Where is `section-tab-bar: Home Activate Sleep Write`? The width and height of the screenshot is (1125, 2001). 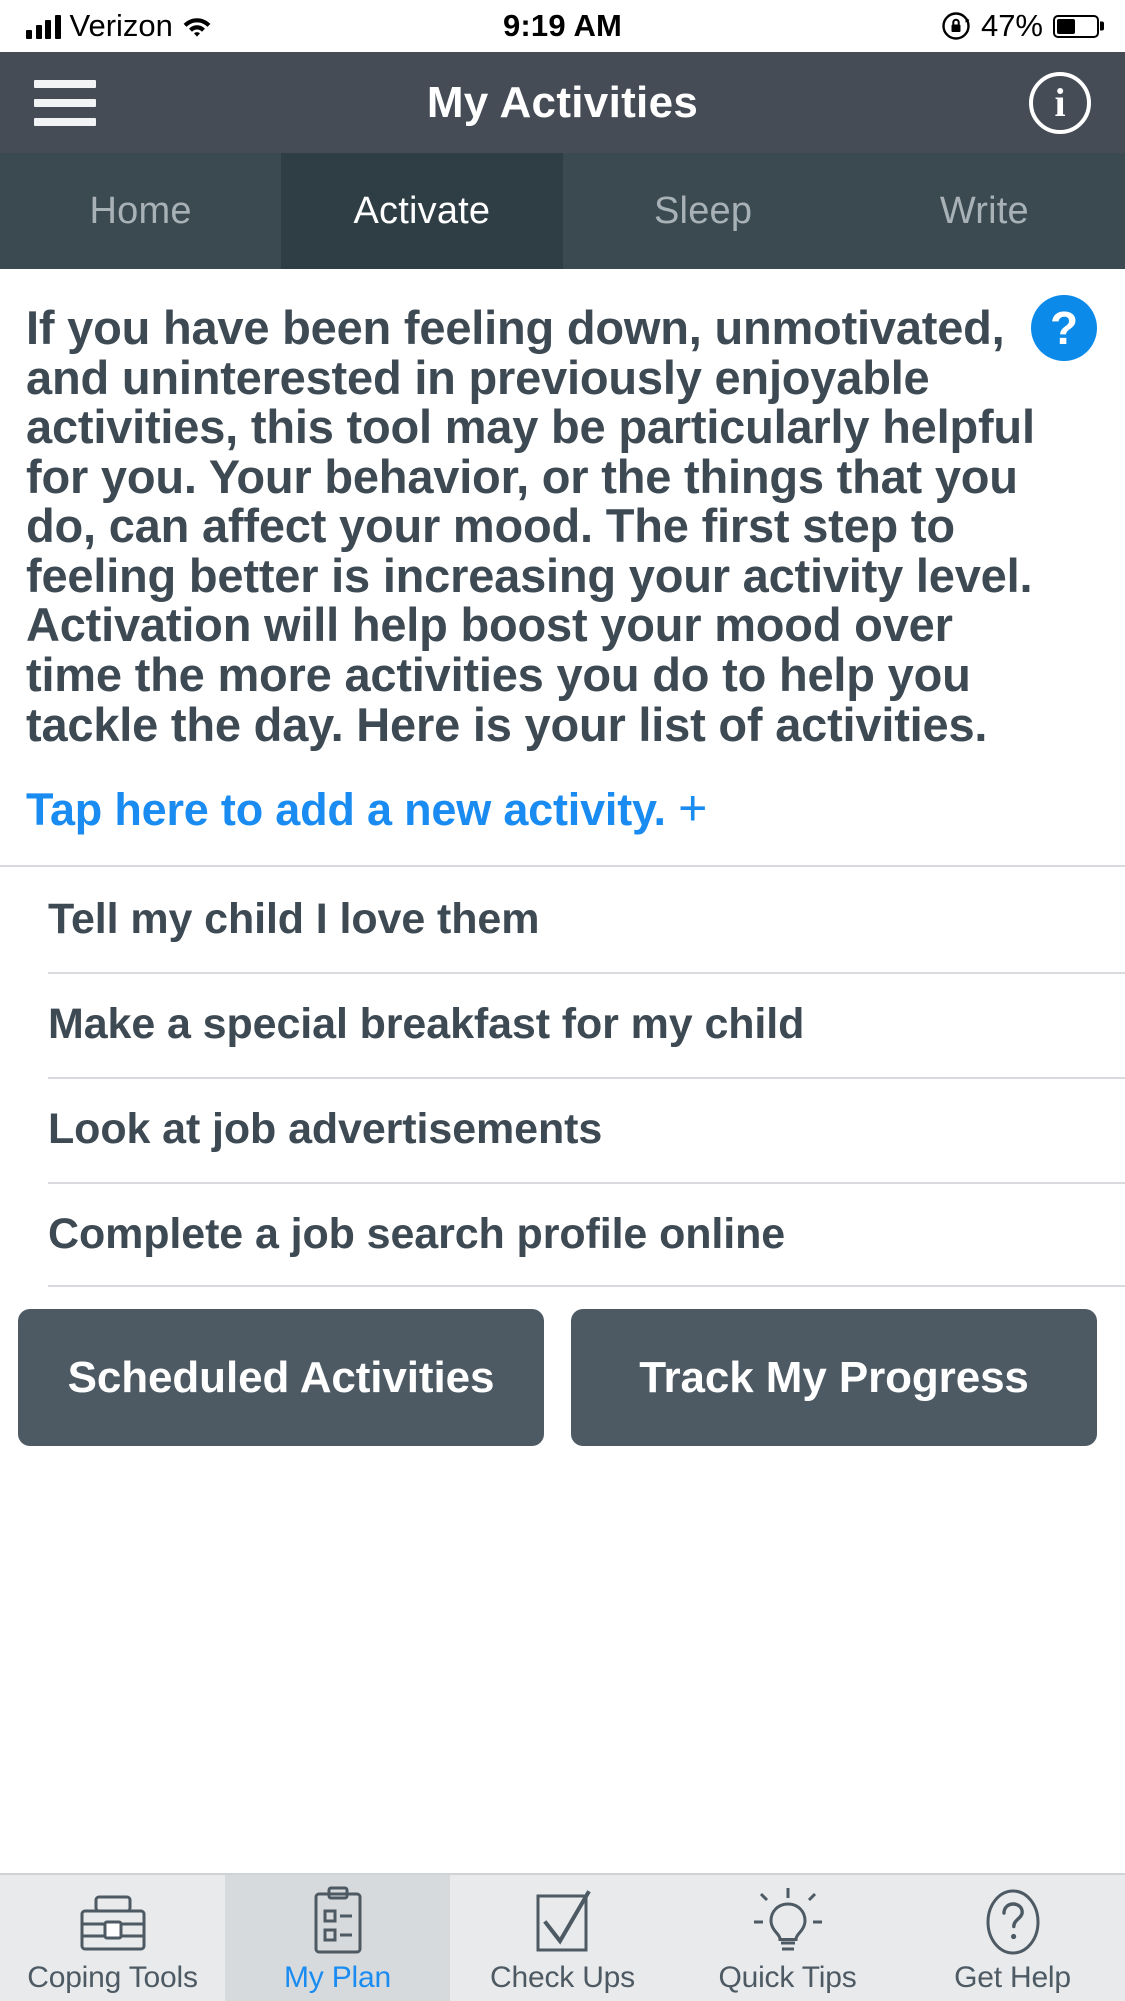
section-tab-bar: Home Activate Sleep Write is located at coordinates (562, 211).